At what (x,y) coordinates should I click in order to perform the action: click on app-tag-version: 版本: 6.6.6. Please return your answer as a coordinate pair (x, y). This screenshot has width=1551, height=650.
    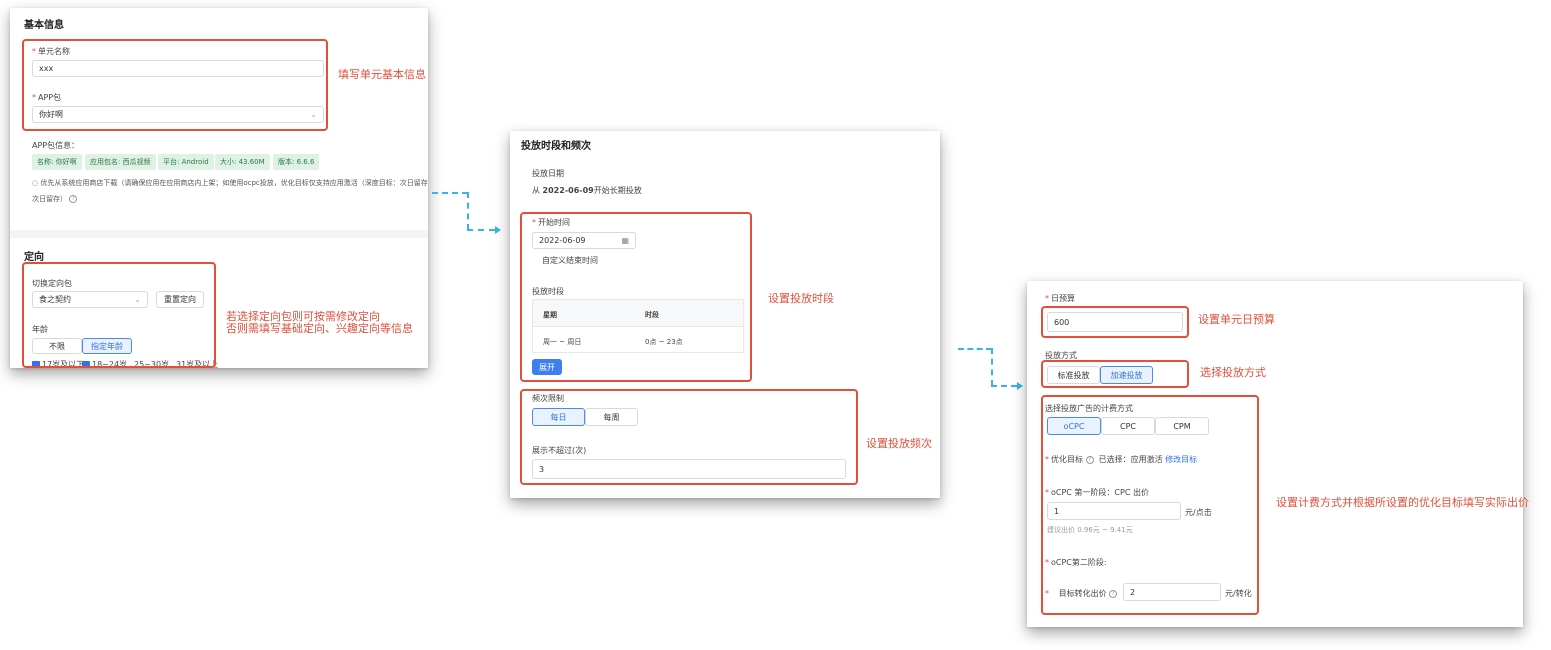
    Looking at the image, I should click on (296, 162).